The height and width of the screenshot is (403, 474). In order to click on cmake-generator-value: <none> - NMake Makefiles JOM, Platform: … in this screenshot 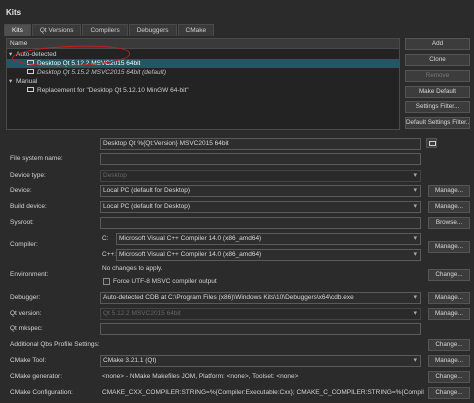, I will do `click(200, 376)`.